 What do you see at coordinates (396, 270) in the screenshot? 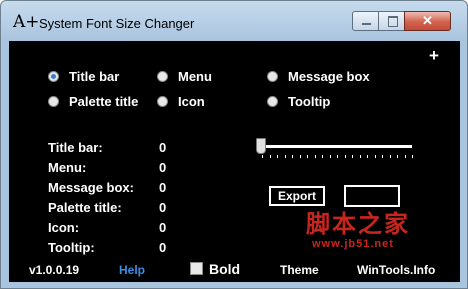
I see `wintools-link: WinTools.Info` at bounding box center [396, 270].